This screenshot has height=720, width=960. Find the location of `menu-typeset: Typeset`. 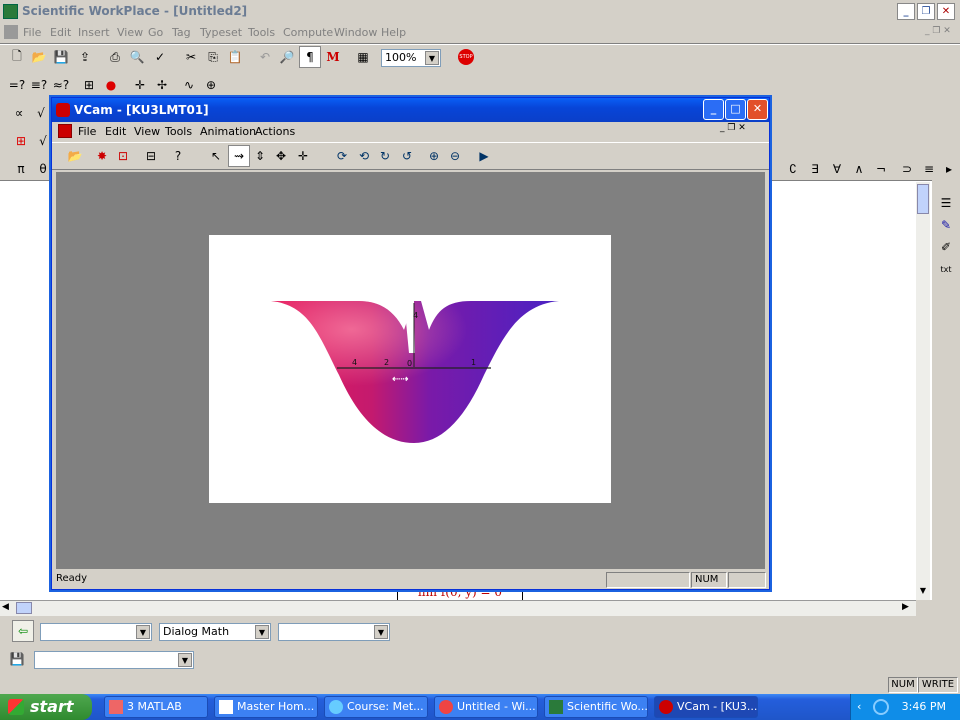

menu-typeset: Typeset is located at coordinates (221, 32).